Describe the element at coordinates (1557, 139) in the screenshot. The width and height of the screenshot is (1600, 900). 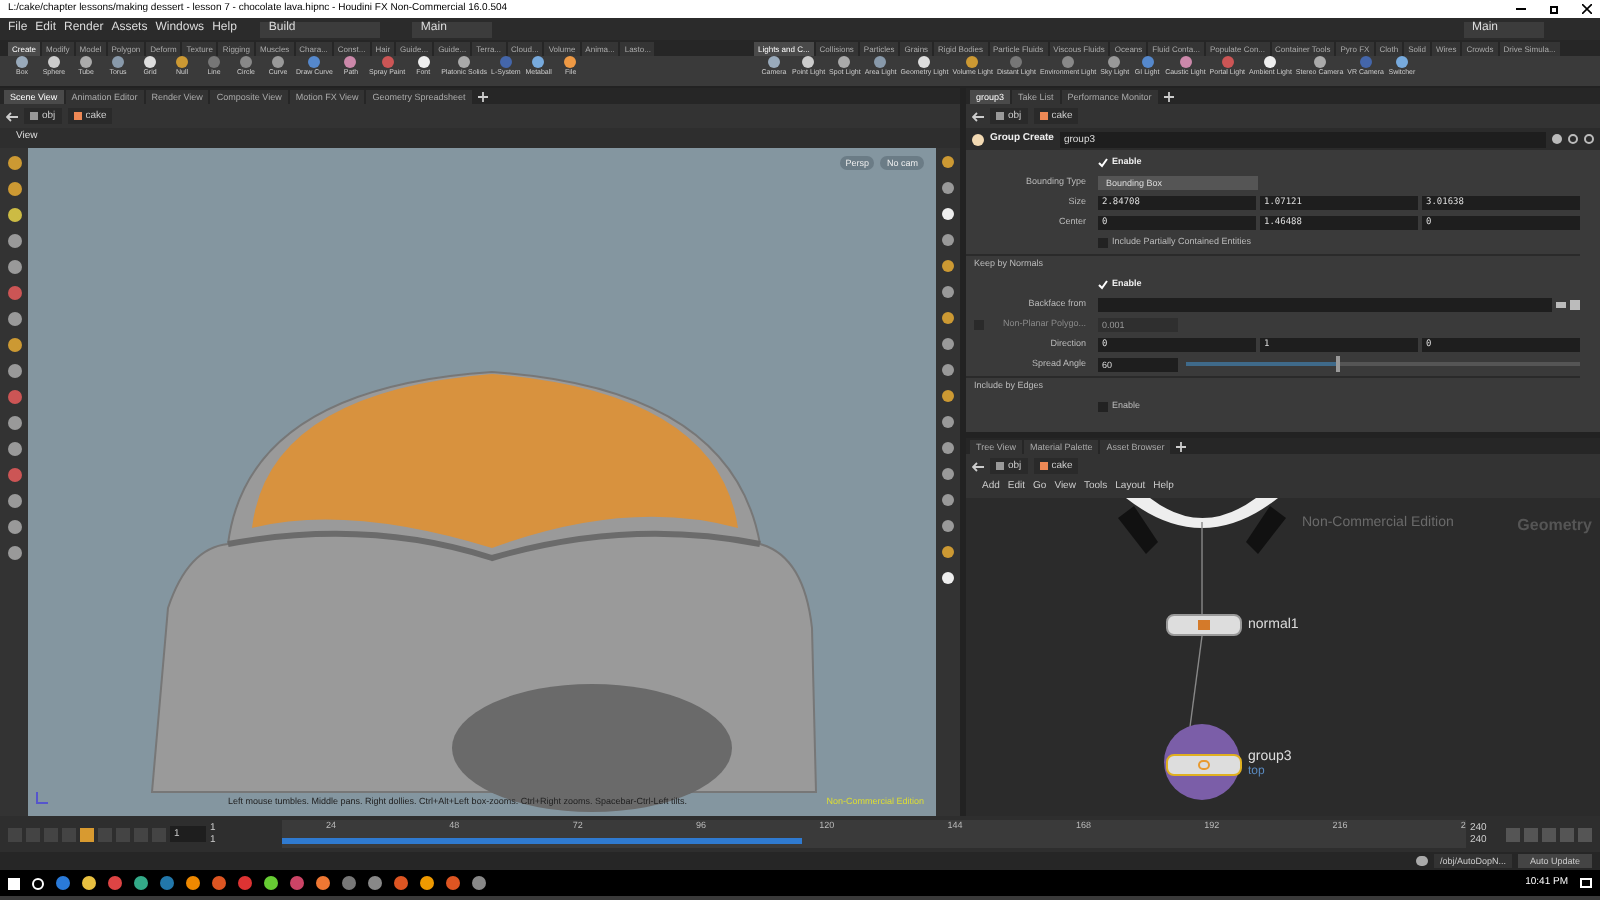
I see `settings-icon` at that location.